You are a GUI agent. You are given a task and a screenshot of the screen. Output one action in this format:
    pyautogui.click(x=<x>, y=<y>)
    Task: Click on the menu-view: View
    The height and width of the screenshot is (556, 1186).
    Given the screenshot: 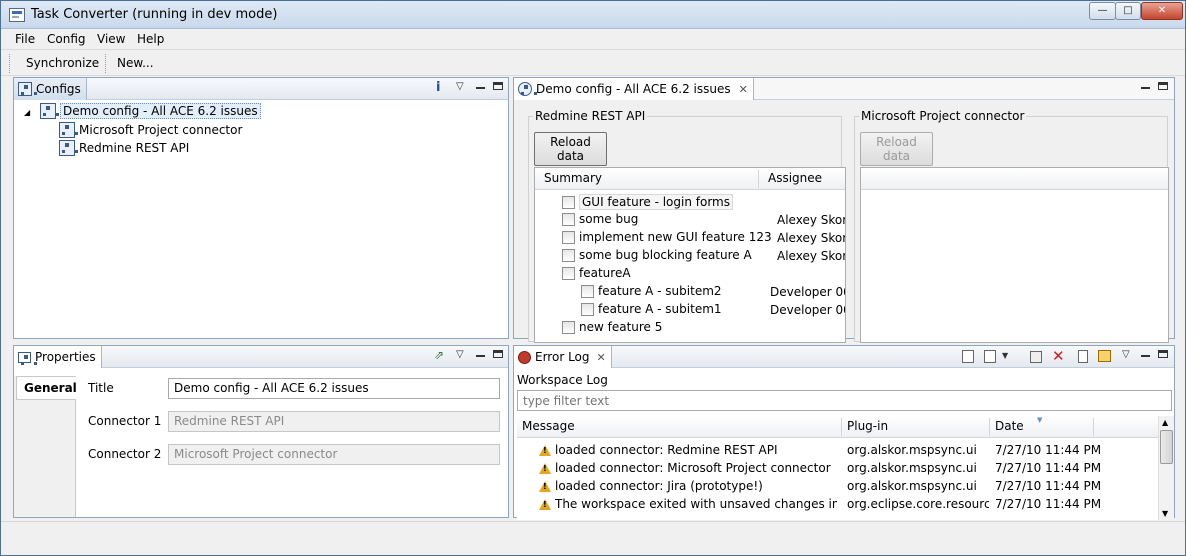 What is the action you would take?
    pyautogui.click(x=111, y=39)
    